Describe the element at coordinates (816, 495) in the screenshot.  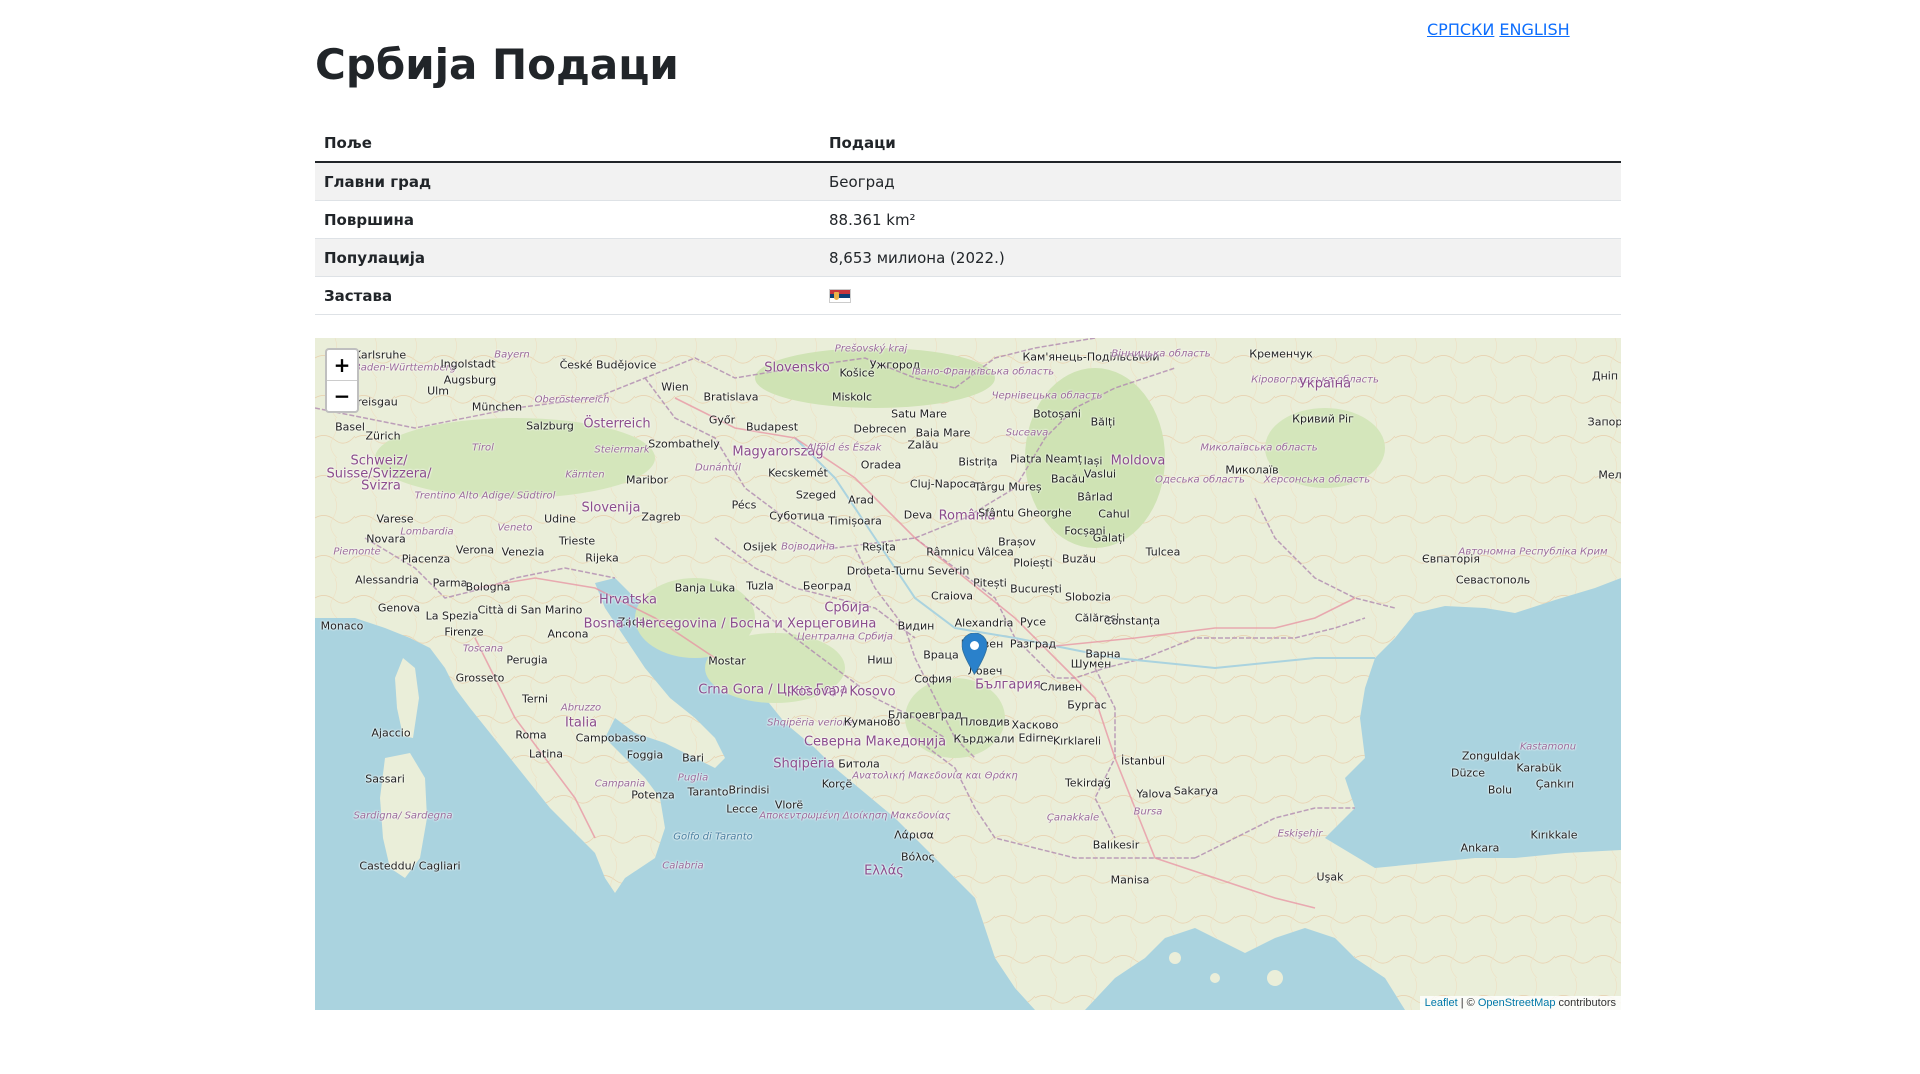
I see `map-label: Szeged` at that location.